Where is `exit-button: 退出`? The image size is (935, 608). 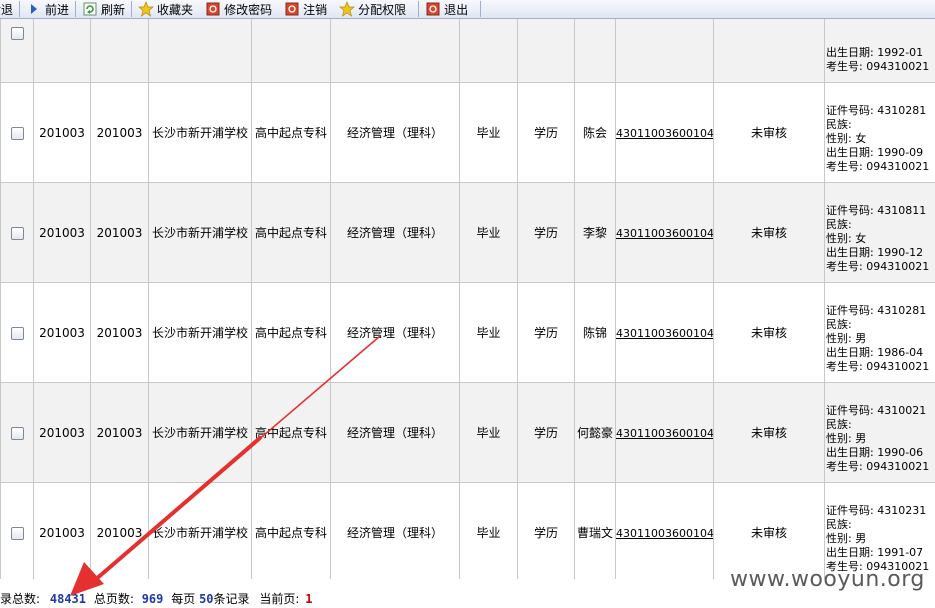 exit-button: 退出 is located at coordinates (446, 9).